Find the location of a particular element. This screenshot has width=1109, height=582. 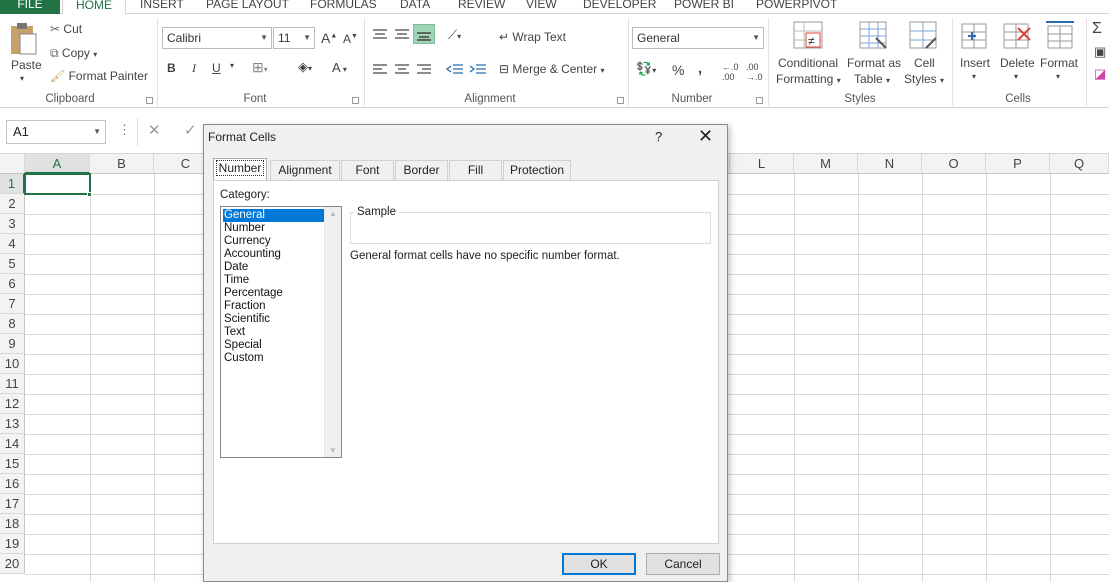

fill-icon: ▣ is located at coordinates (1100, 52).